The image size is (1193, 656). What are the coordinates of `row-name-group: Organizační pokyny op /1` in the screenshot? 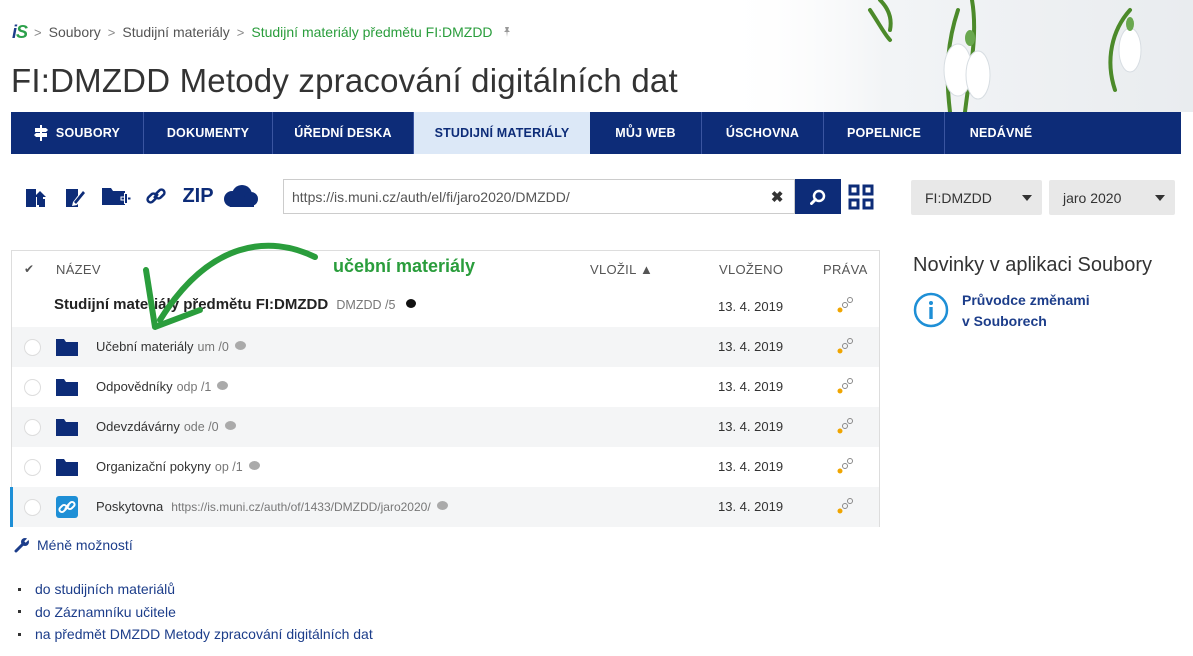 It's located at (178, 466).